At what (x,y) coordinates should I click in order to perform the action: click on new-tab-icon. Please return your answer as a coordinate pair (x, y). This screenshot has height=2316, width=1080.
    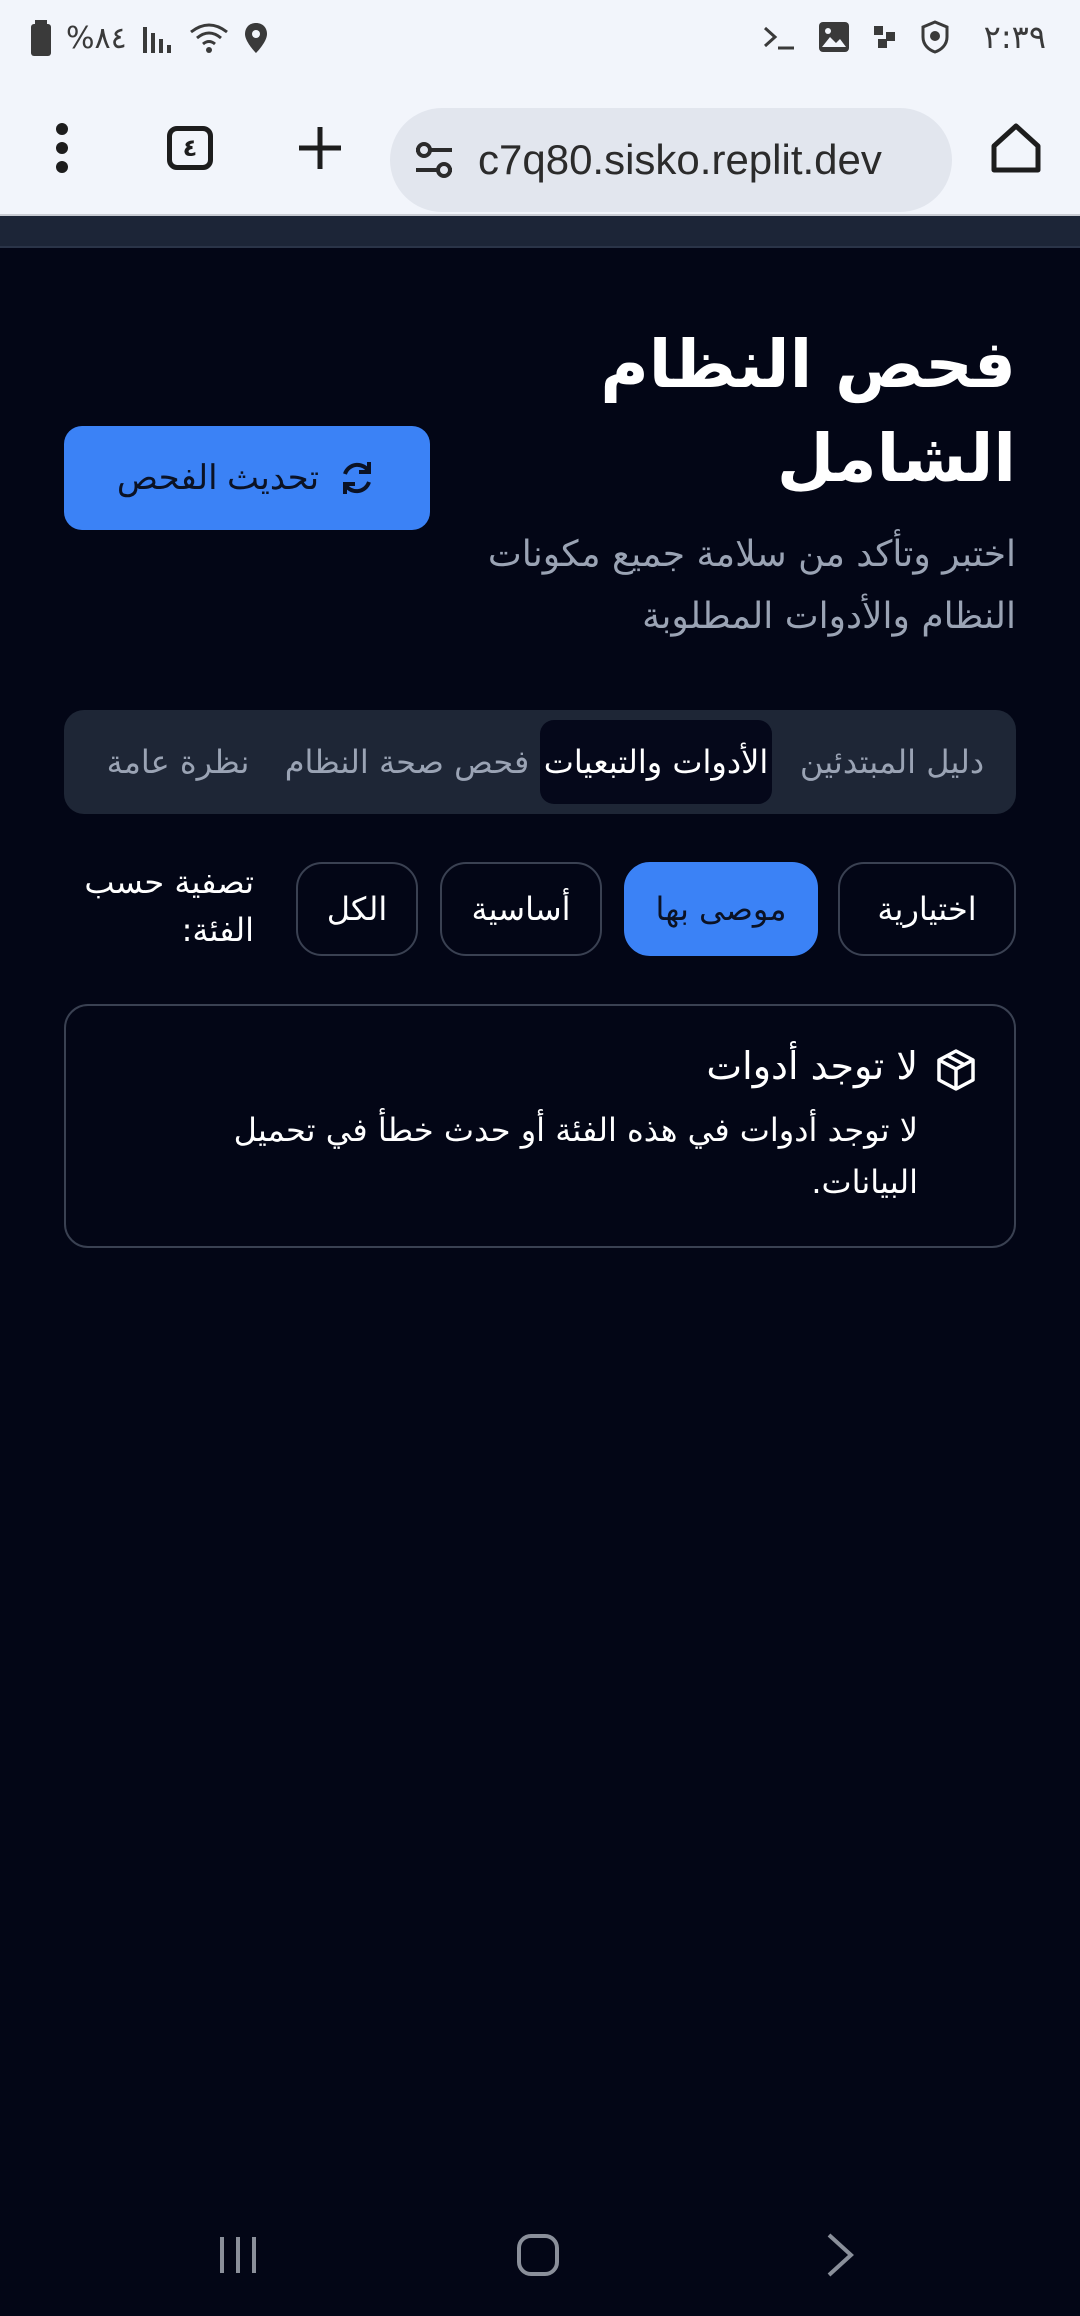
    Looking at the image, I should click on (320, 148).